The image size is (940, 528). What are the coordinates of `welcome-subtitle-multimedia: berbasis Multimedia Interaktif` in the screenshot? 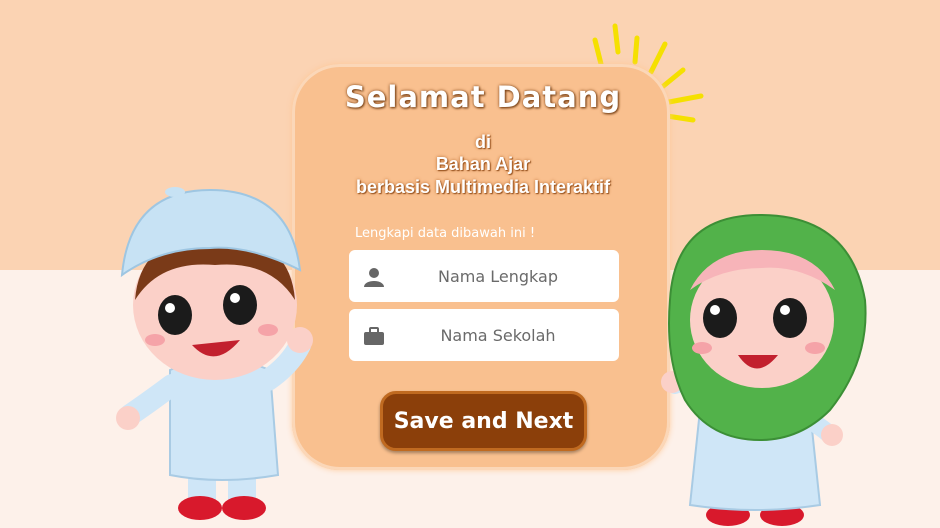 It's located at (483, 187).